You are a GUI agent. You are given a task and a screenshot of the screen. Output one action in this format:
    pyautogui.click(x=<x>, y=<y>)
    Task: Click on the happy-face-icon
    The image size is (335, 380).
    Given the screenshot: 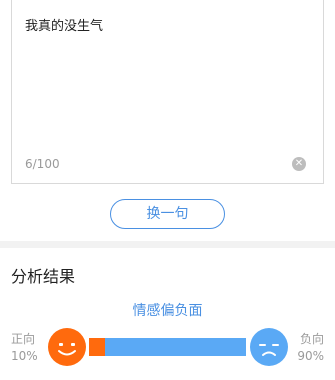 What is the action you would take?
    pyautogui.click(x=67, y=347)
    